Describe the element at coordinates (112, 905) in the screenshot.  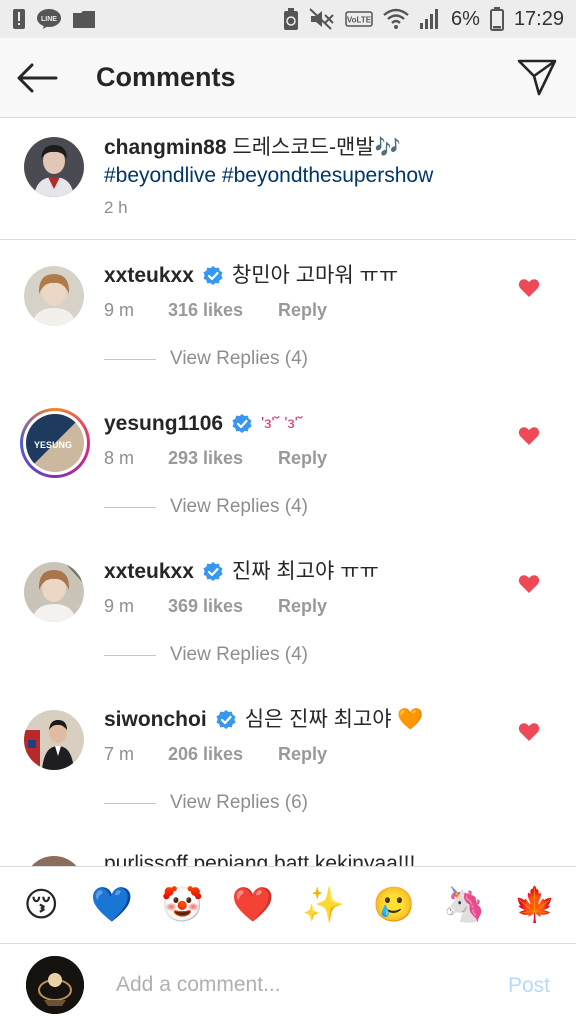
I see `emoji-blue-heart-button: 💙` at that location.